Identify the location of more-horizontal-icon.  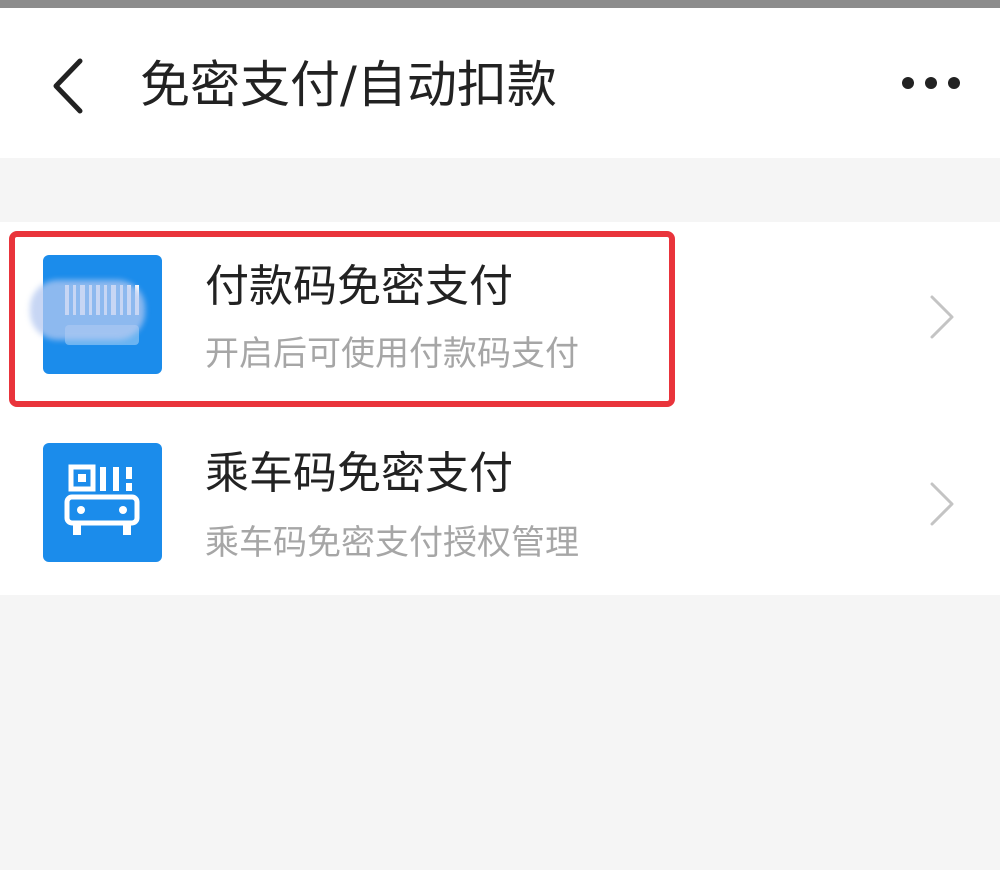
(931, 83).